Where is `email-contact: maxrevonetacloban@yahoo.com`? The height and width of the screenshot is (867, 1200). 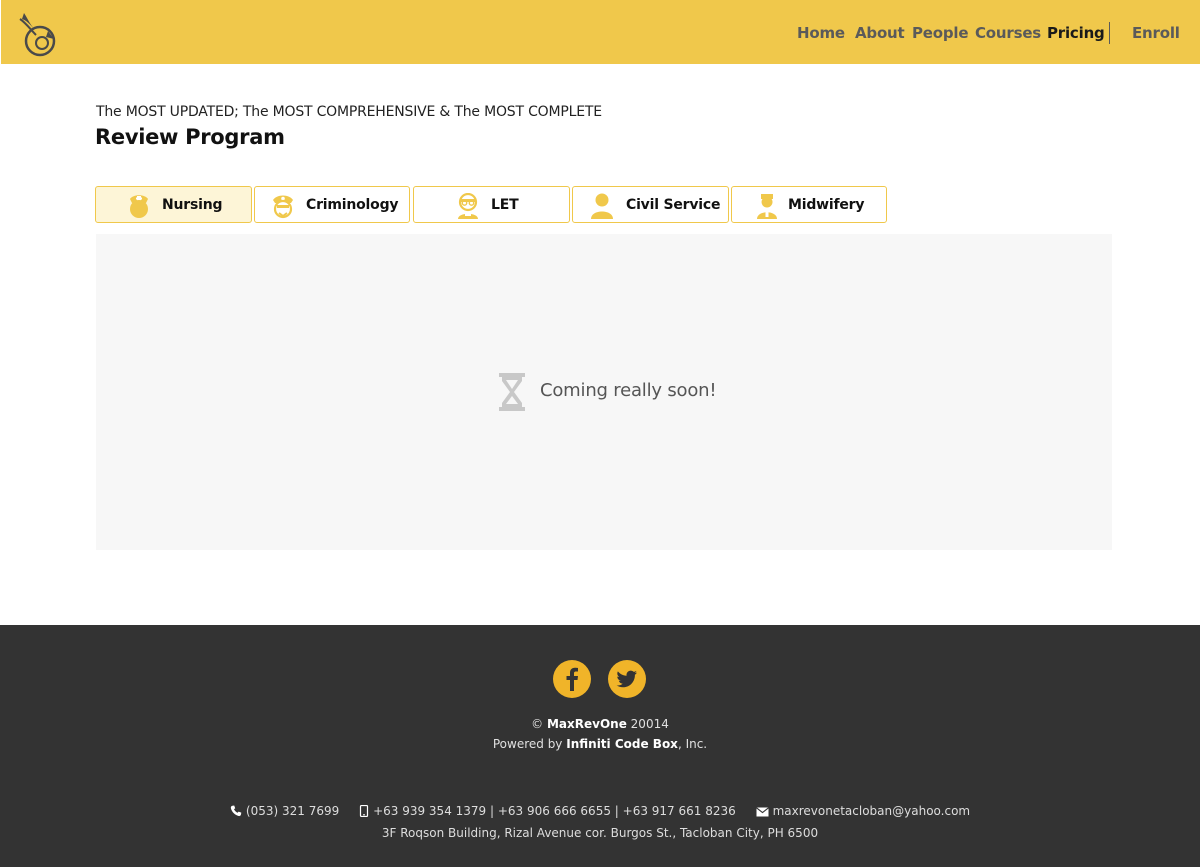 email-contact: maxrevonetacloban@yahoo.com is located at coordinates (863, 811).